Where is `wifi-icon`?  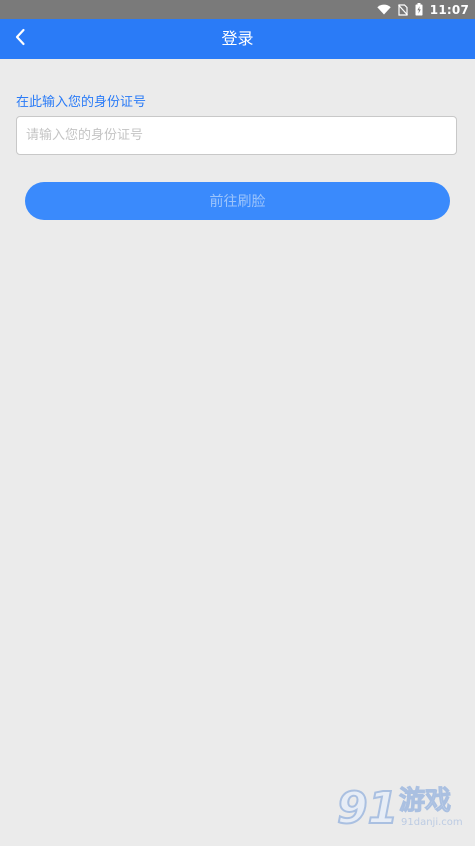
wifi-icon is located at coordinates (384, 9).